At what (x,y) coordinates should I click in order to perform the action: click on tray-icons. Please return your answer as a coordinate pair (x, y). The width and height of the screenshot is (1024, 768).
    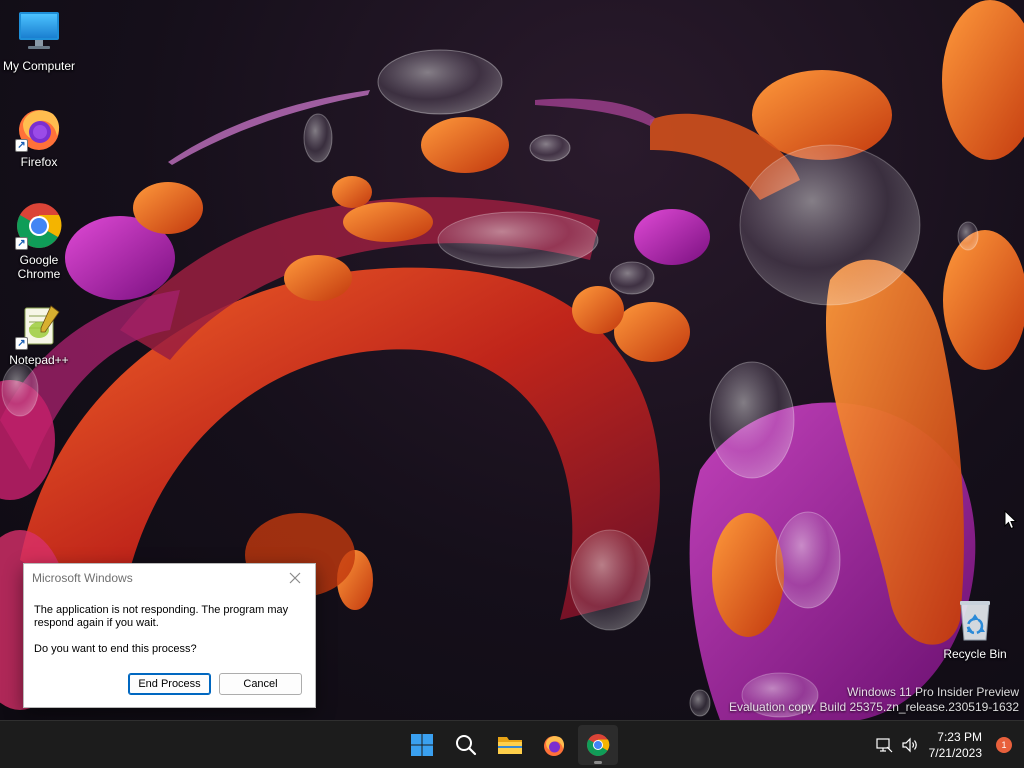
    Looking at the image, I should click on (897, 745).